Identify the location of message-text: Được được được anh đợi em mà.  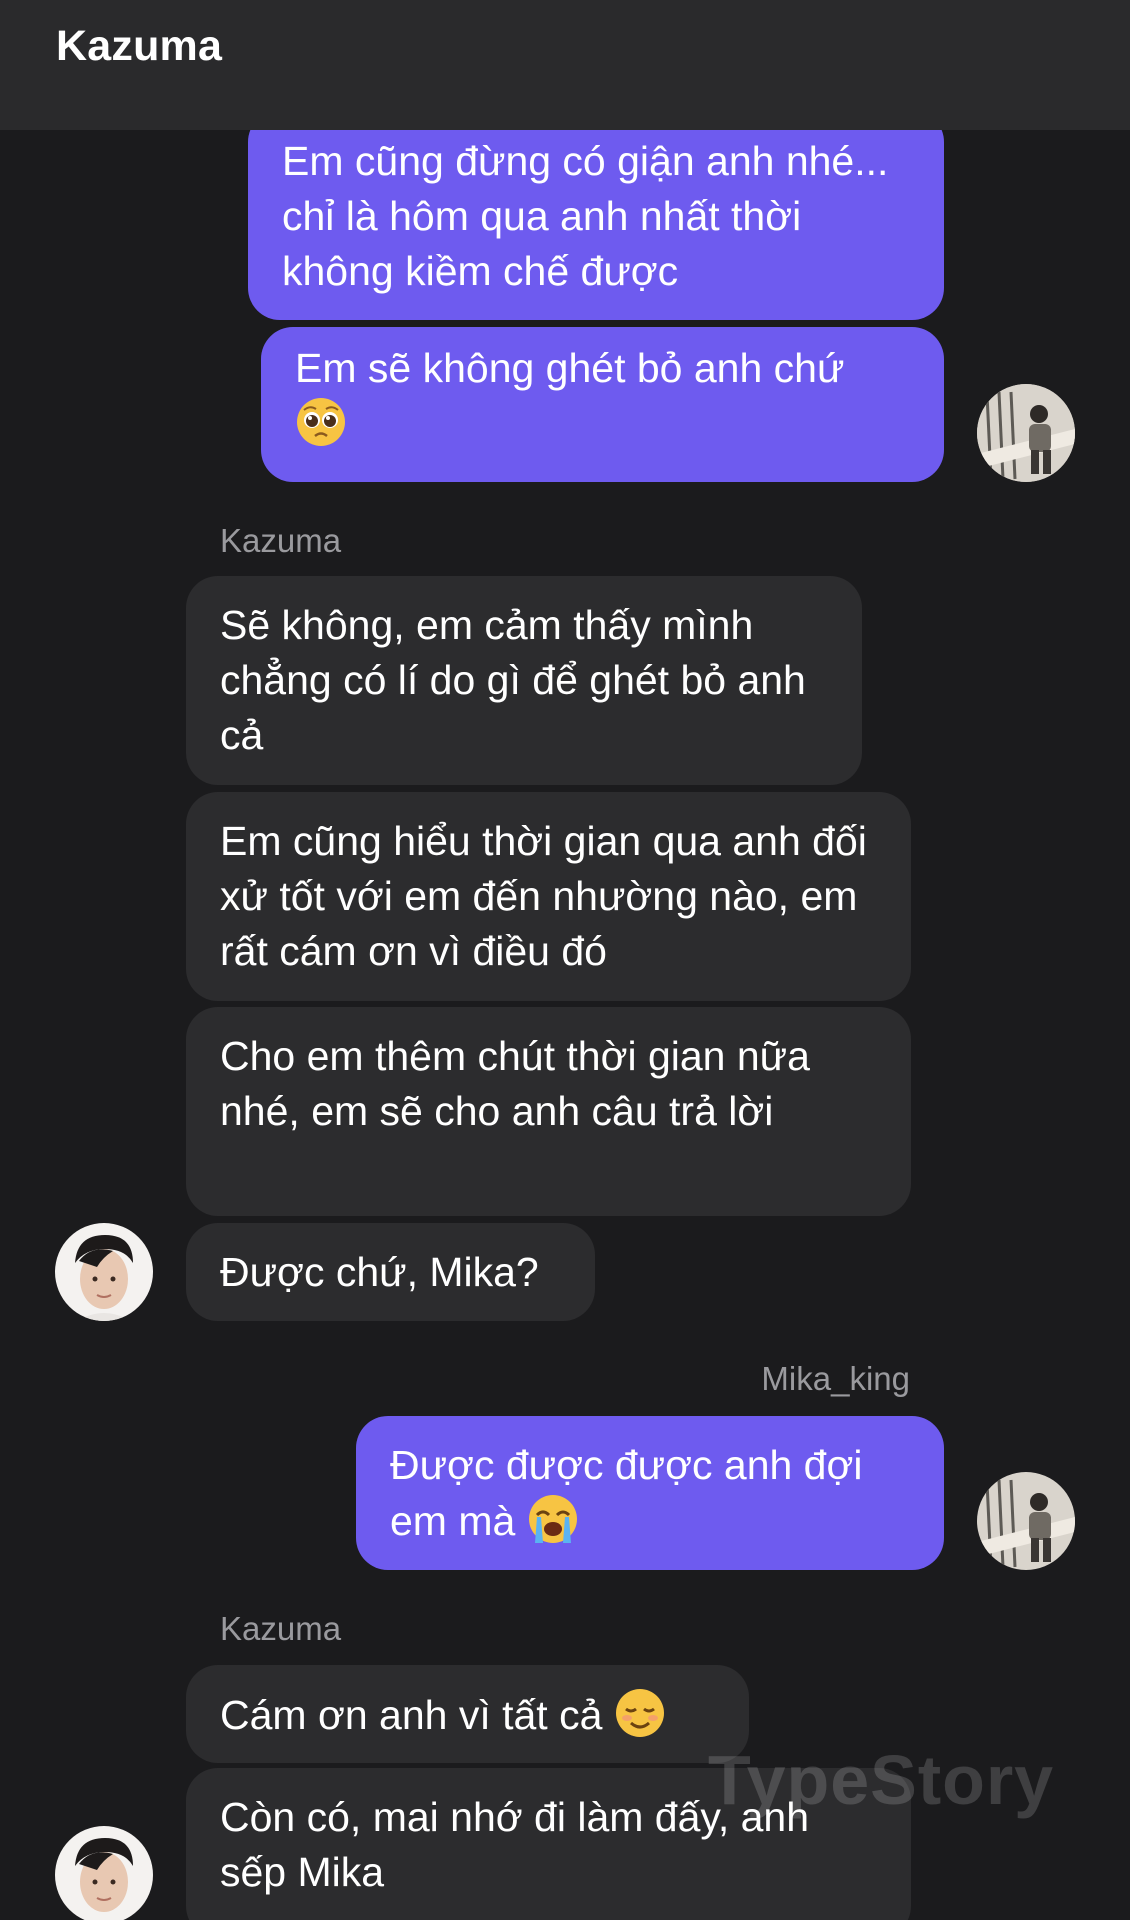
(626, 1493).